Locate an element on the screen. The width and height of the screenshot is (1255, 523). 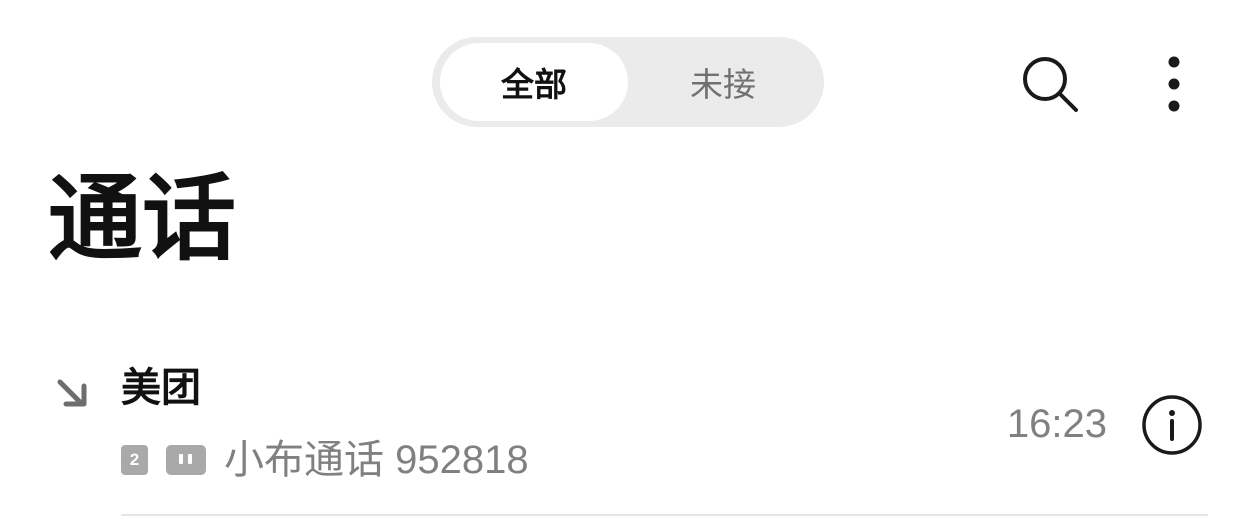
contact-name: 美团 is located at coordinates (161, 388).